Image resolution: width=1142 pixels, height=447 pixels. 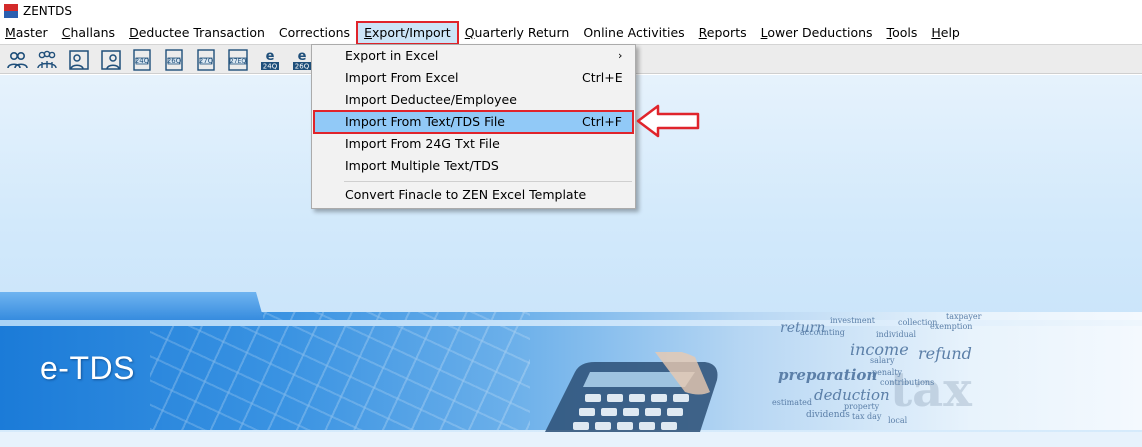 I want to click on submenu-arrow-icon: ›, so click(x=620, y=55).